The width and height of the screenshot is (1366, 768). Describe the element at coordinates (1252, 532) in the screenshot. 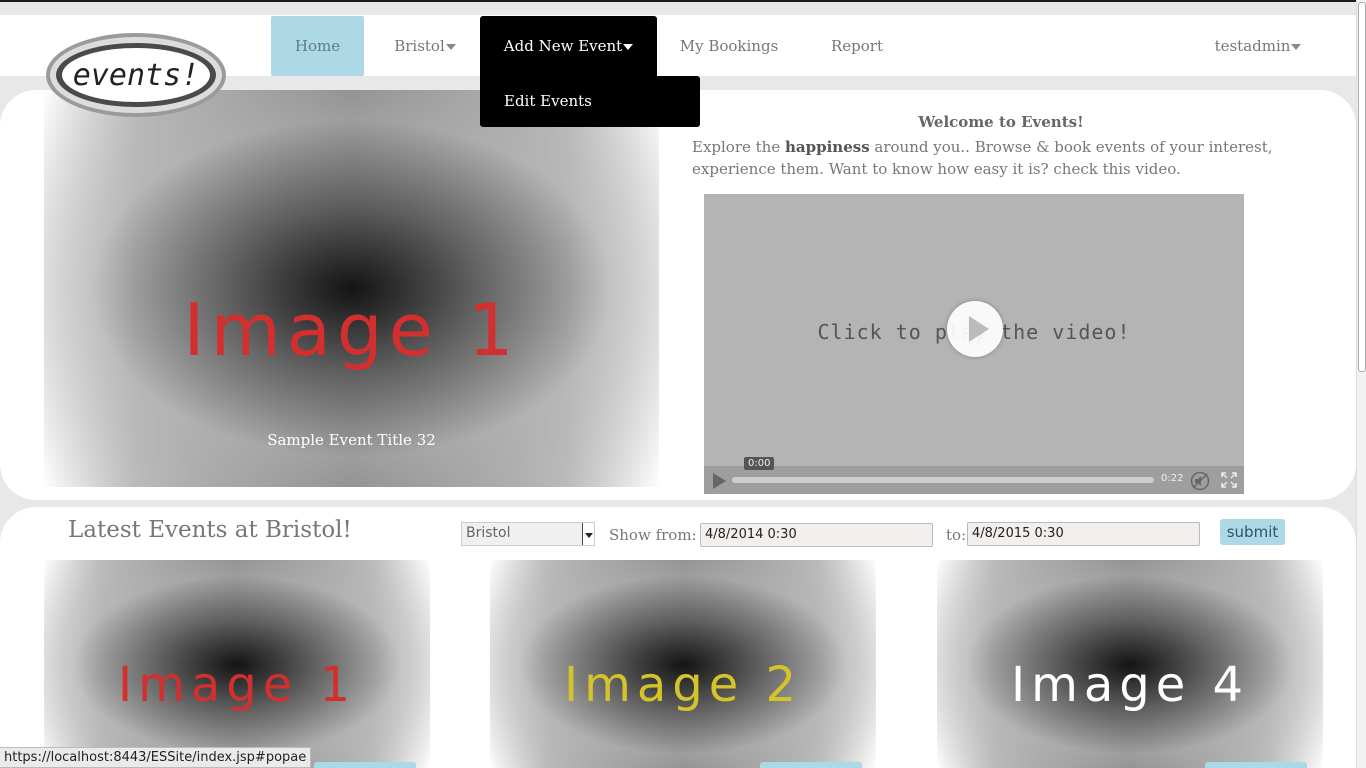

I see `submit-button: submit` at that location.